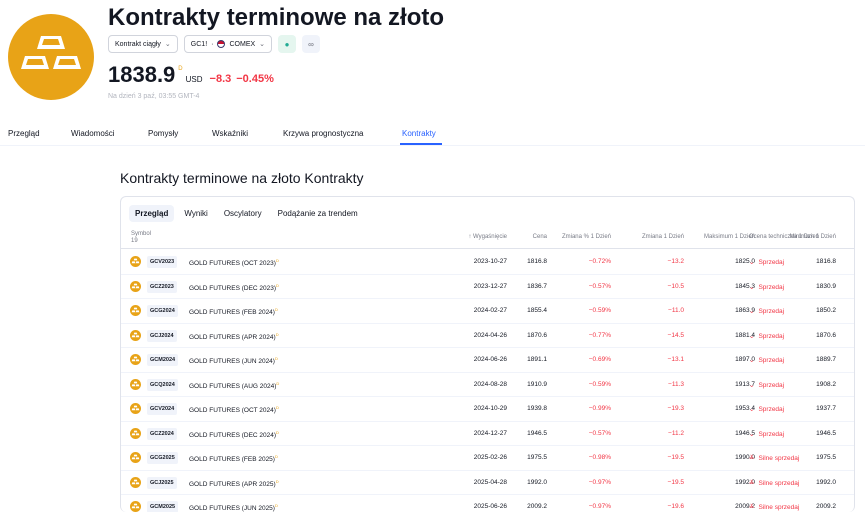 The height and width of the screenshot is (512, 865). Describe the element at coordinates (191, 75) in the screenshot. I see `price-row: 1838.9 D USD −8.3 −0.45%` at that location.